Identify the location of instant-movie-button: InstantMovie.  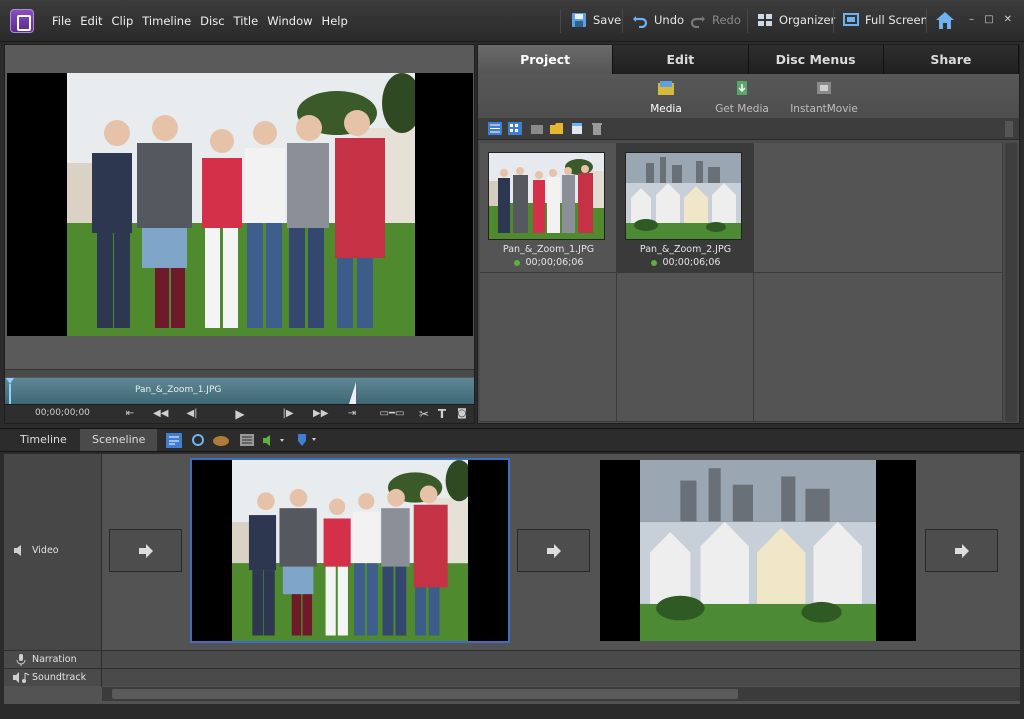
(824, 97).